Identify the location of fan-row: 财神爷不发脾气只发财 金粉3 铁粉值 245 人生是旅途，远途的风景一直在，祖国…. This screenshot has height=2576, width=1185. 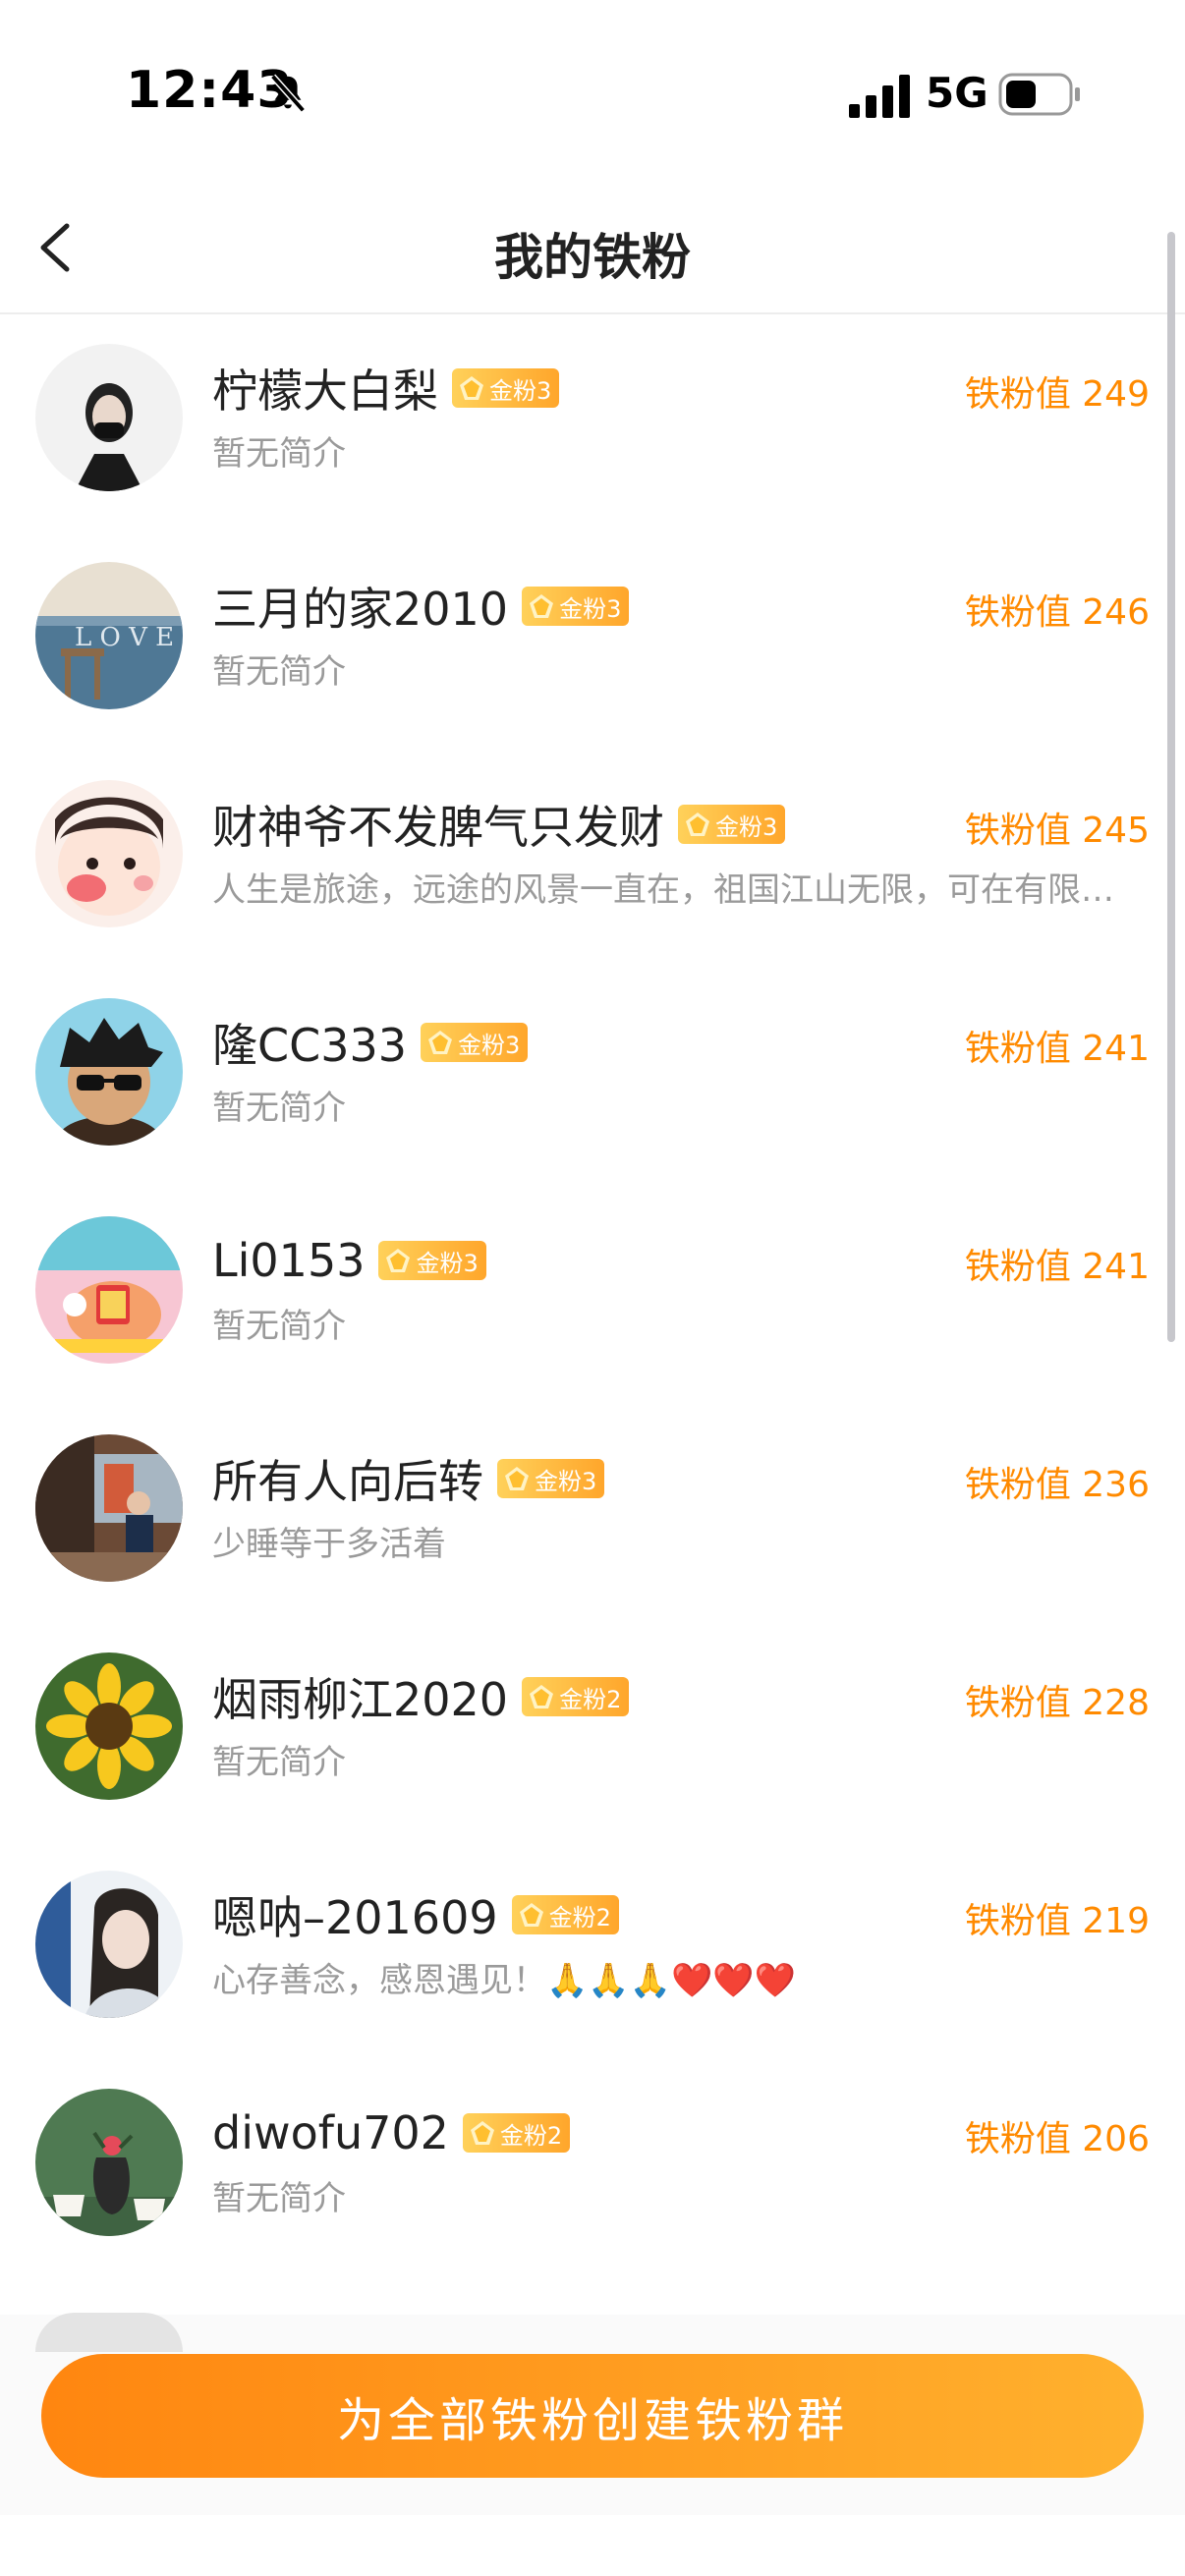
(592, 860).